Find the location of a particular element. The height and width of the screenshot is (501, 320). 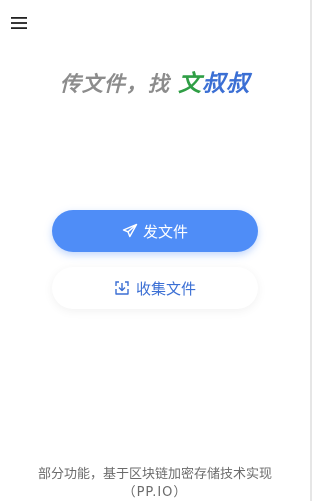

hamburger-menu-icon is located at coordinates (19, 23).